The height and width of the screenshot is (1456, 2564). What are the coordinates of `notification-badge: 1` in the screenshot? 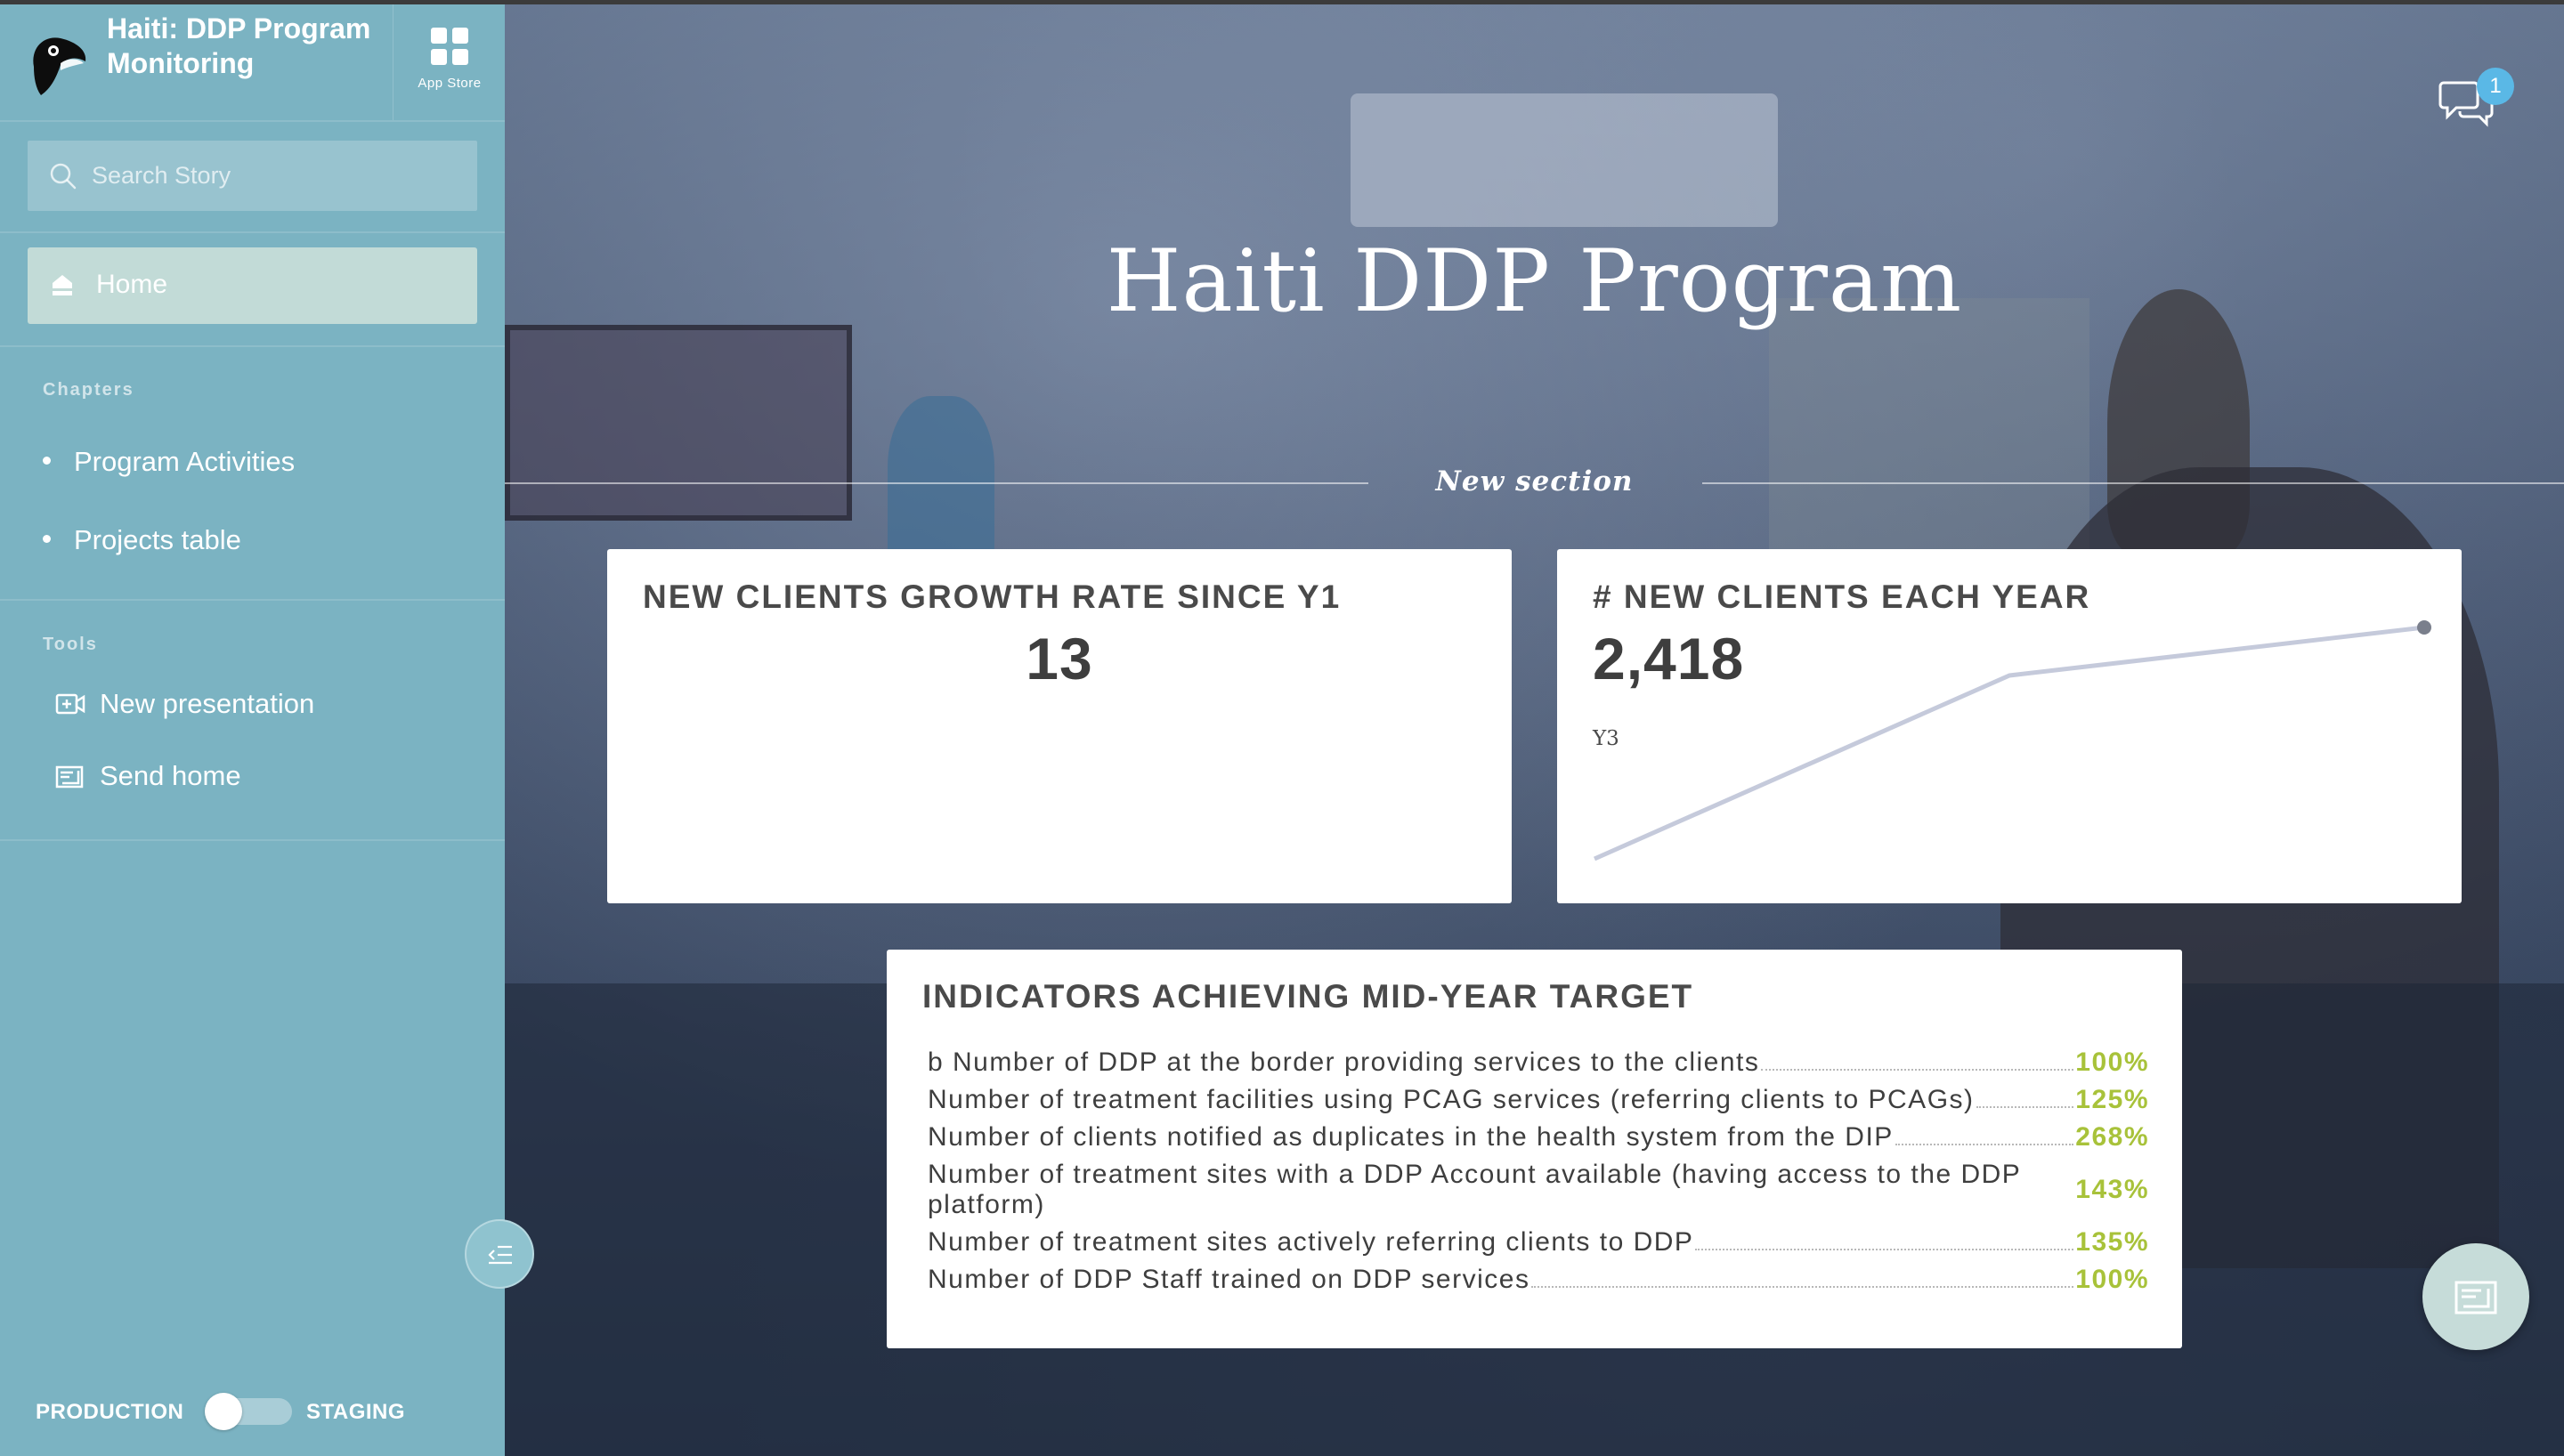 It's located at (2495, 86).